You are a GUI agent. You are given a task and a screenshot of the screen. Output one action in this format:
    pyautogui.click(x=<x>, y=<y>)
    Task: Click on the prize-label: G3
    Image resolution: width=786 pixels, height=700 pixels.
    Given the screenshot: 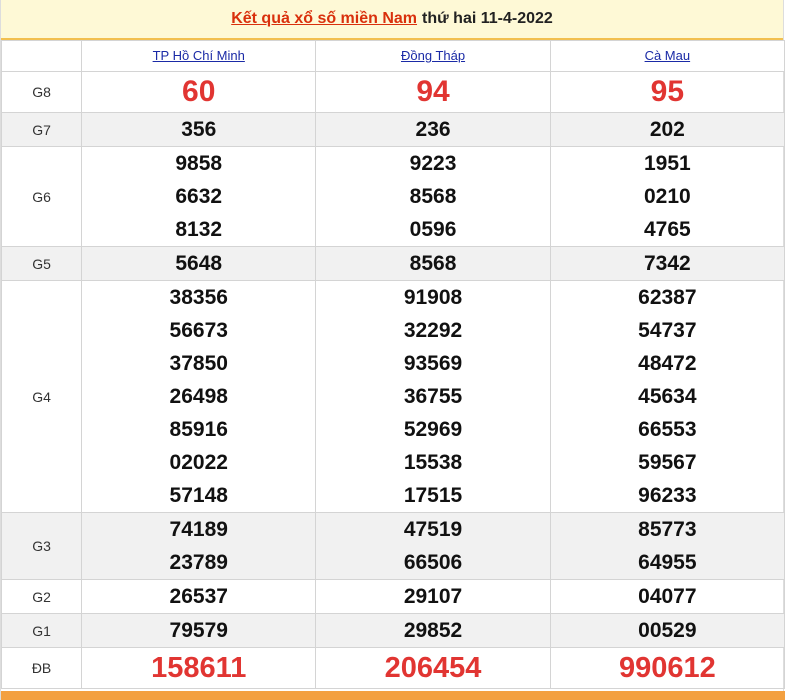 What is the action you would take?
    pyautogui.click(x=41, y=546)
    